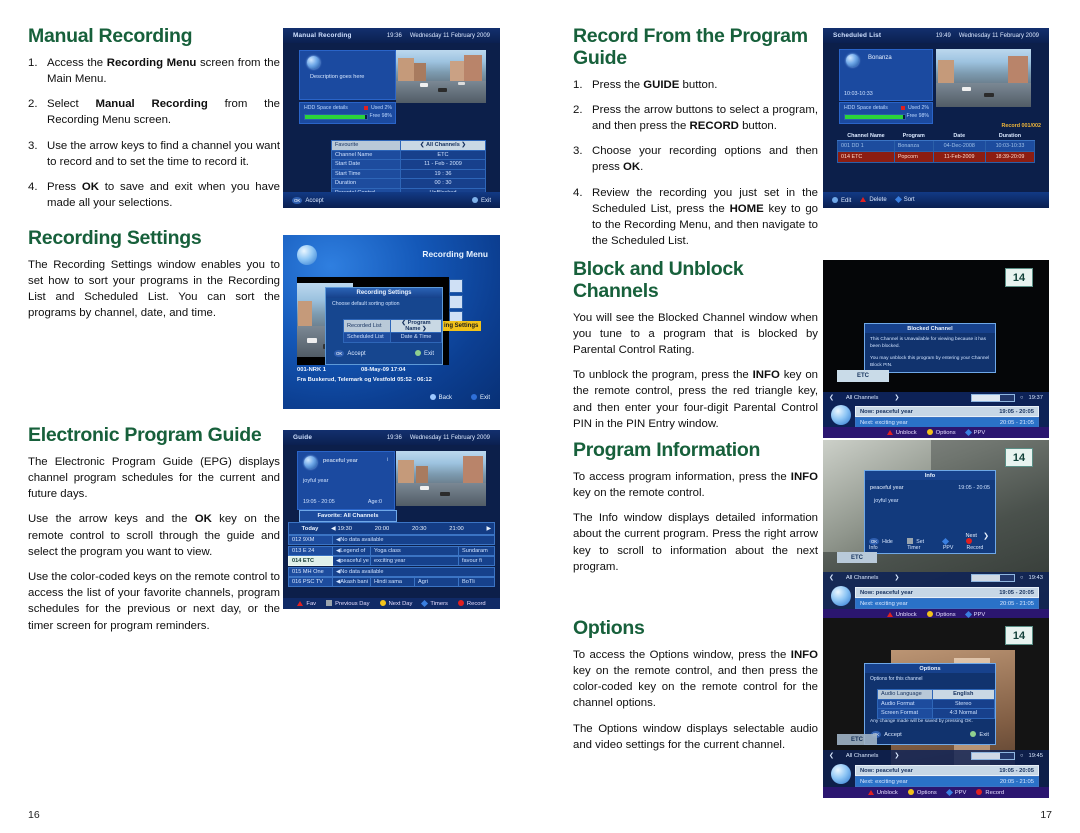 The image size is (1080, 833). I want to click on form-row-value: 4:3 Normal, so click(963, 713).